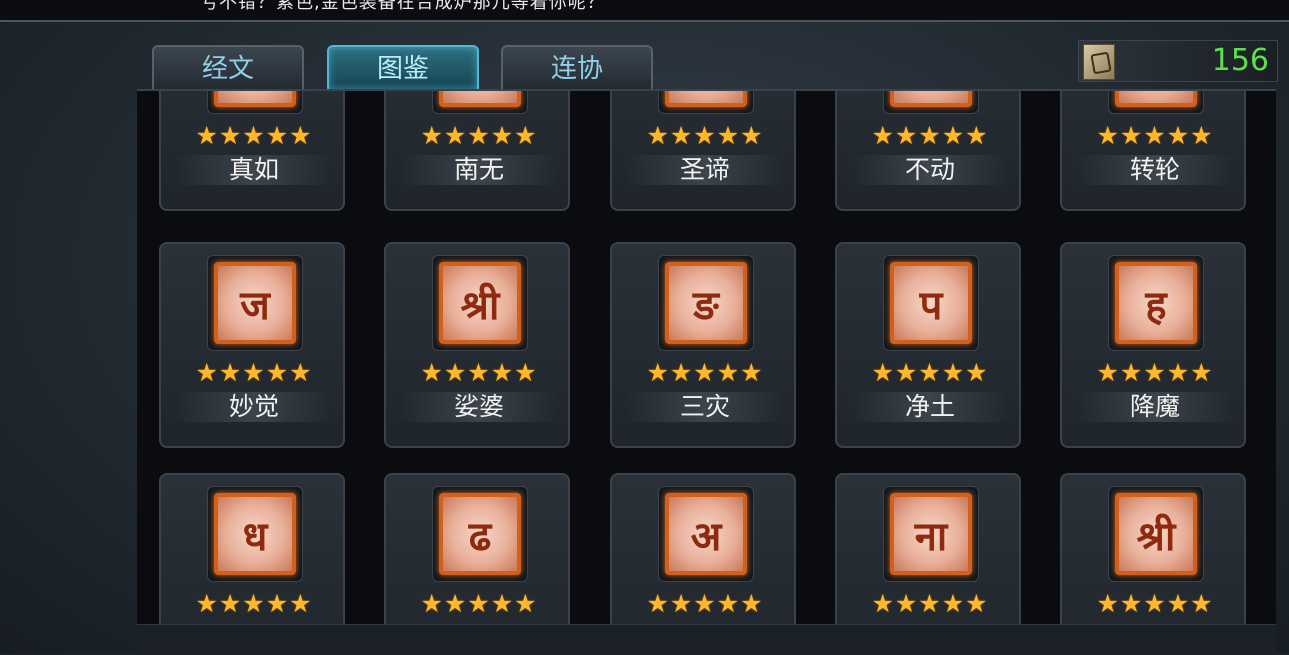  What do you see at coordinates (703, 151) in the screenshot?
I see `codex-card: ॐ ★★★★★ 圣谛` at bounding box center [703, 151].